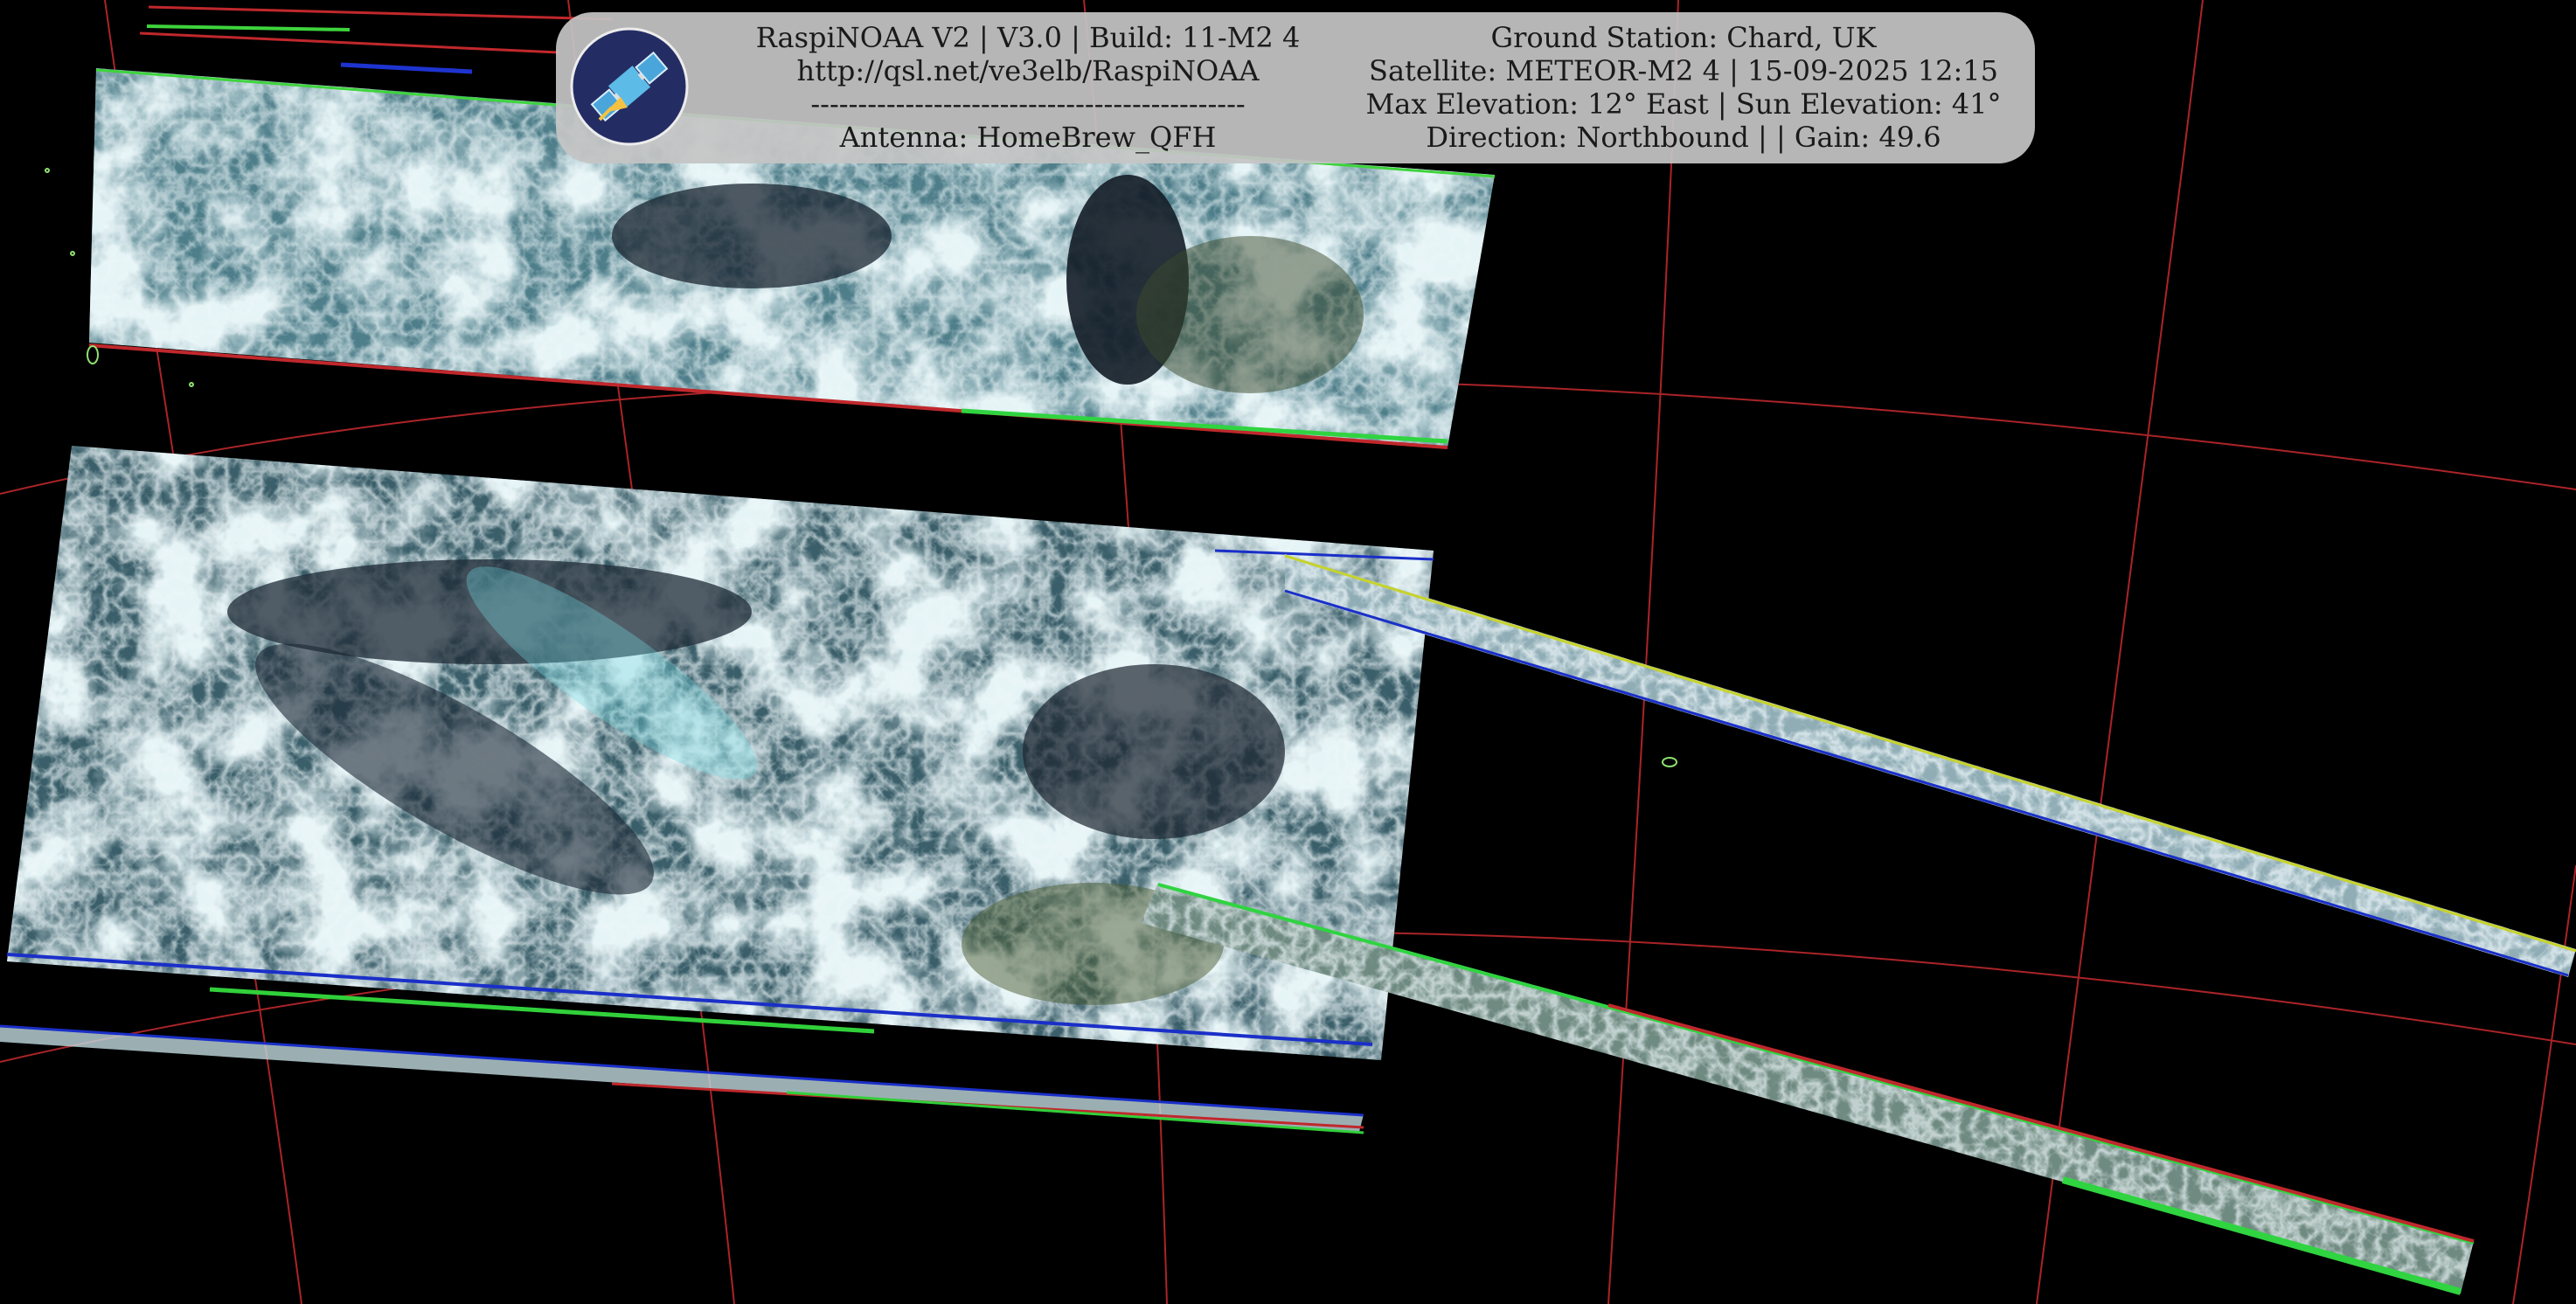 The width and height of the screenshot is (2576, 1304). What do you see at coordinates (630, 87) in the screenshot?
I see `satellite-icon` at bounding box center [630, 87].